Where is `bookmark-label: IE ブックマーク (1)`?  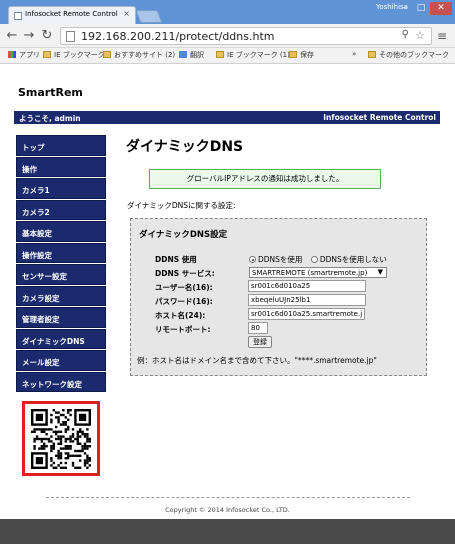 bookmark-label: IE ブックマーク (1) is located at coordinates (258, 55).